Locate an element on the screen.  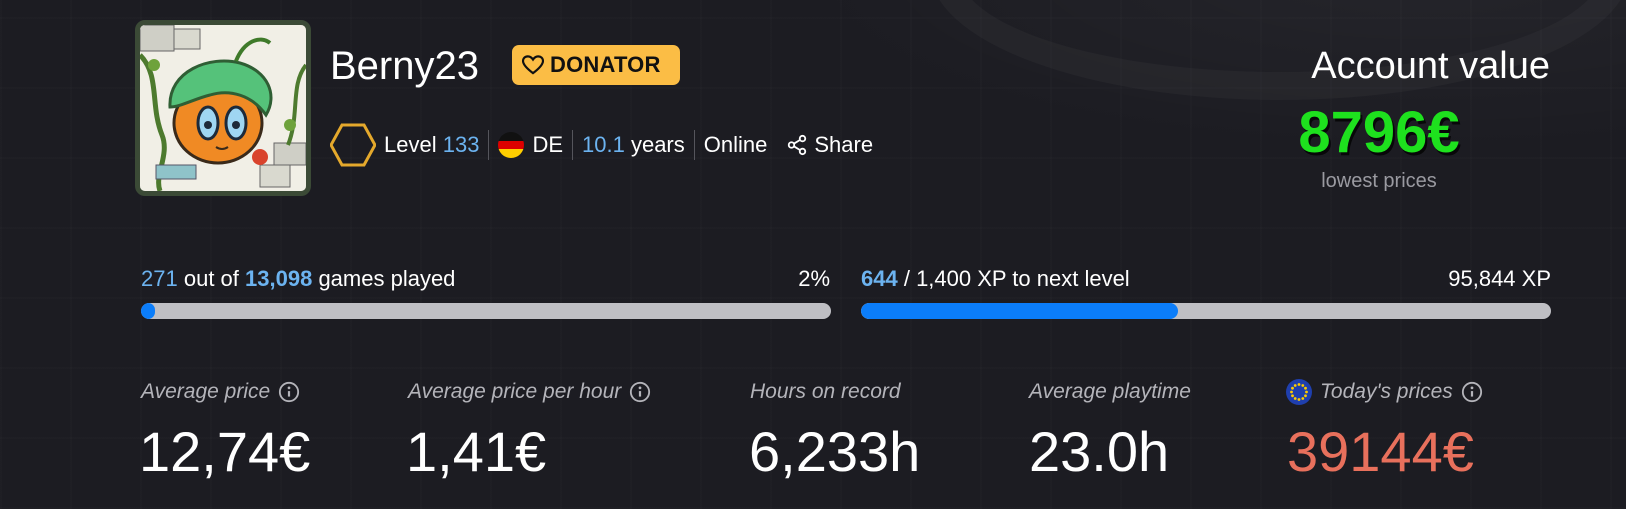
stat-average-price-label: Average price is located at coordinates (220, 392).